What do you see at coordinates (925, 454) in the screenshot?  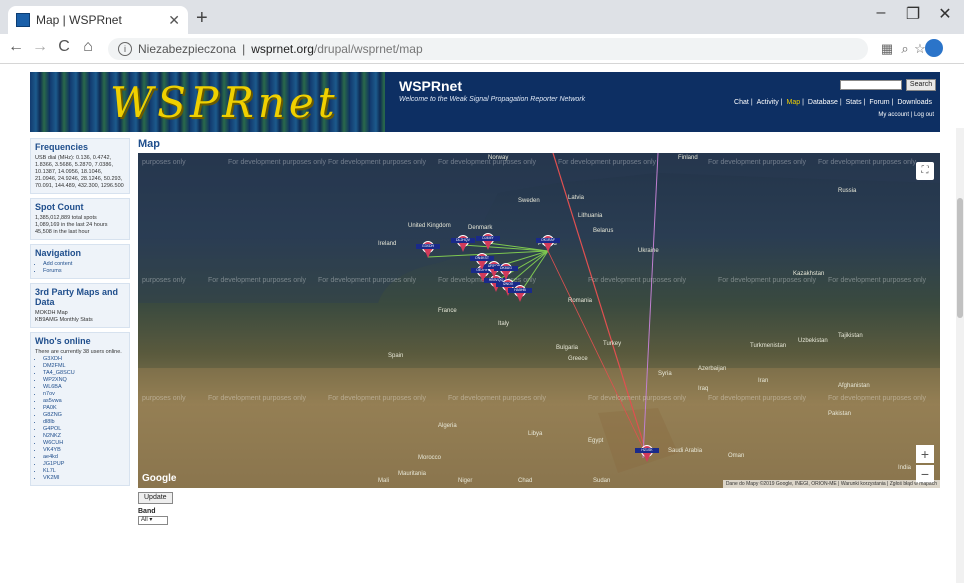 I see `zoom-in-button: +` at bounding box center [925, 454].